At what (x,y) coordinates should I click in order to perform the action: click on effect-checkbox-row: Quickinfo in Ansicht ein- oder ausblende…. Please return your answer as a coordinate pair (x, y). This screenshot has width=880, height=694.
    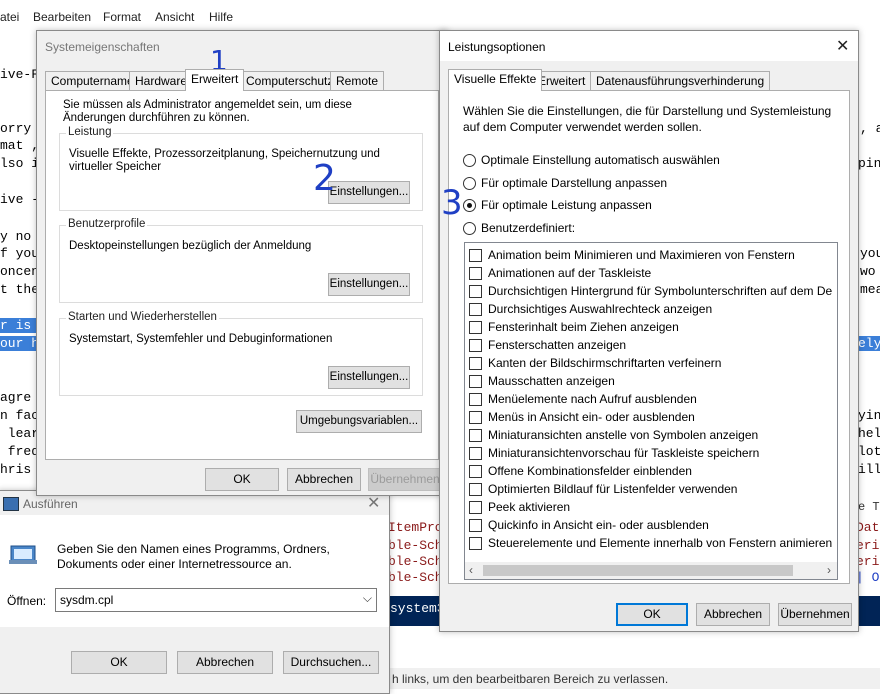
    Looking at the image, I should click on (589, 525).